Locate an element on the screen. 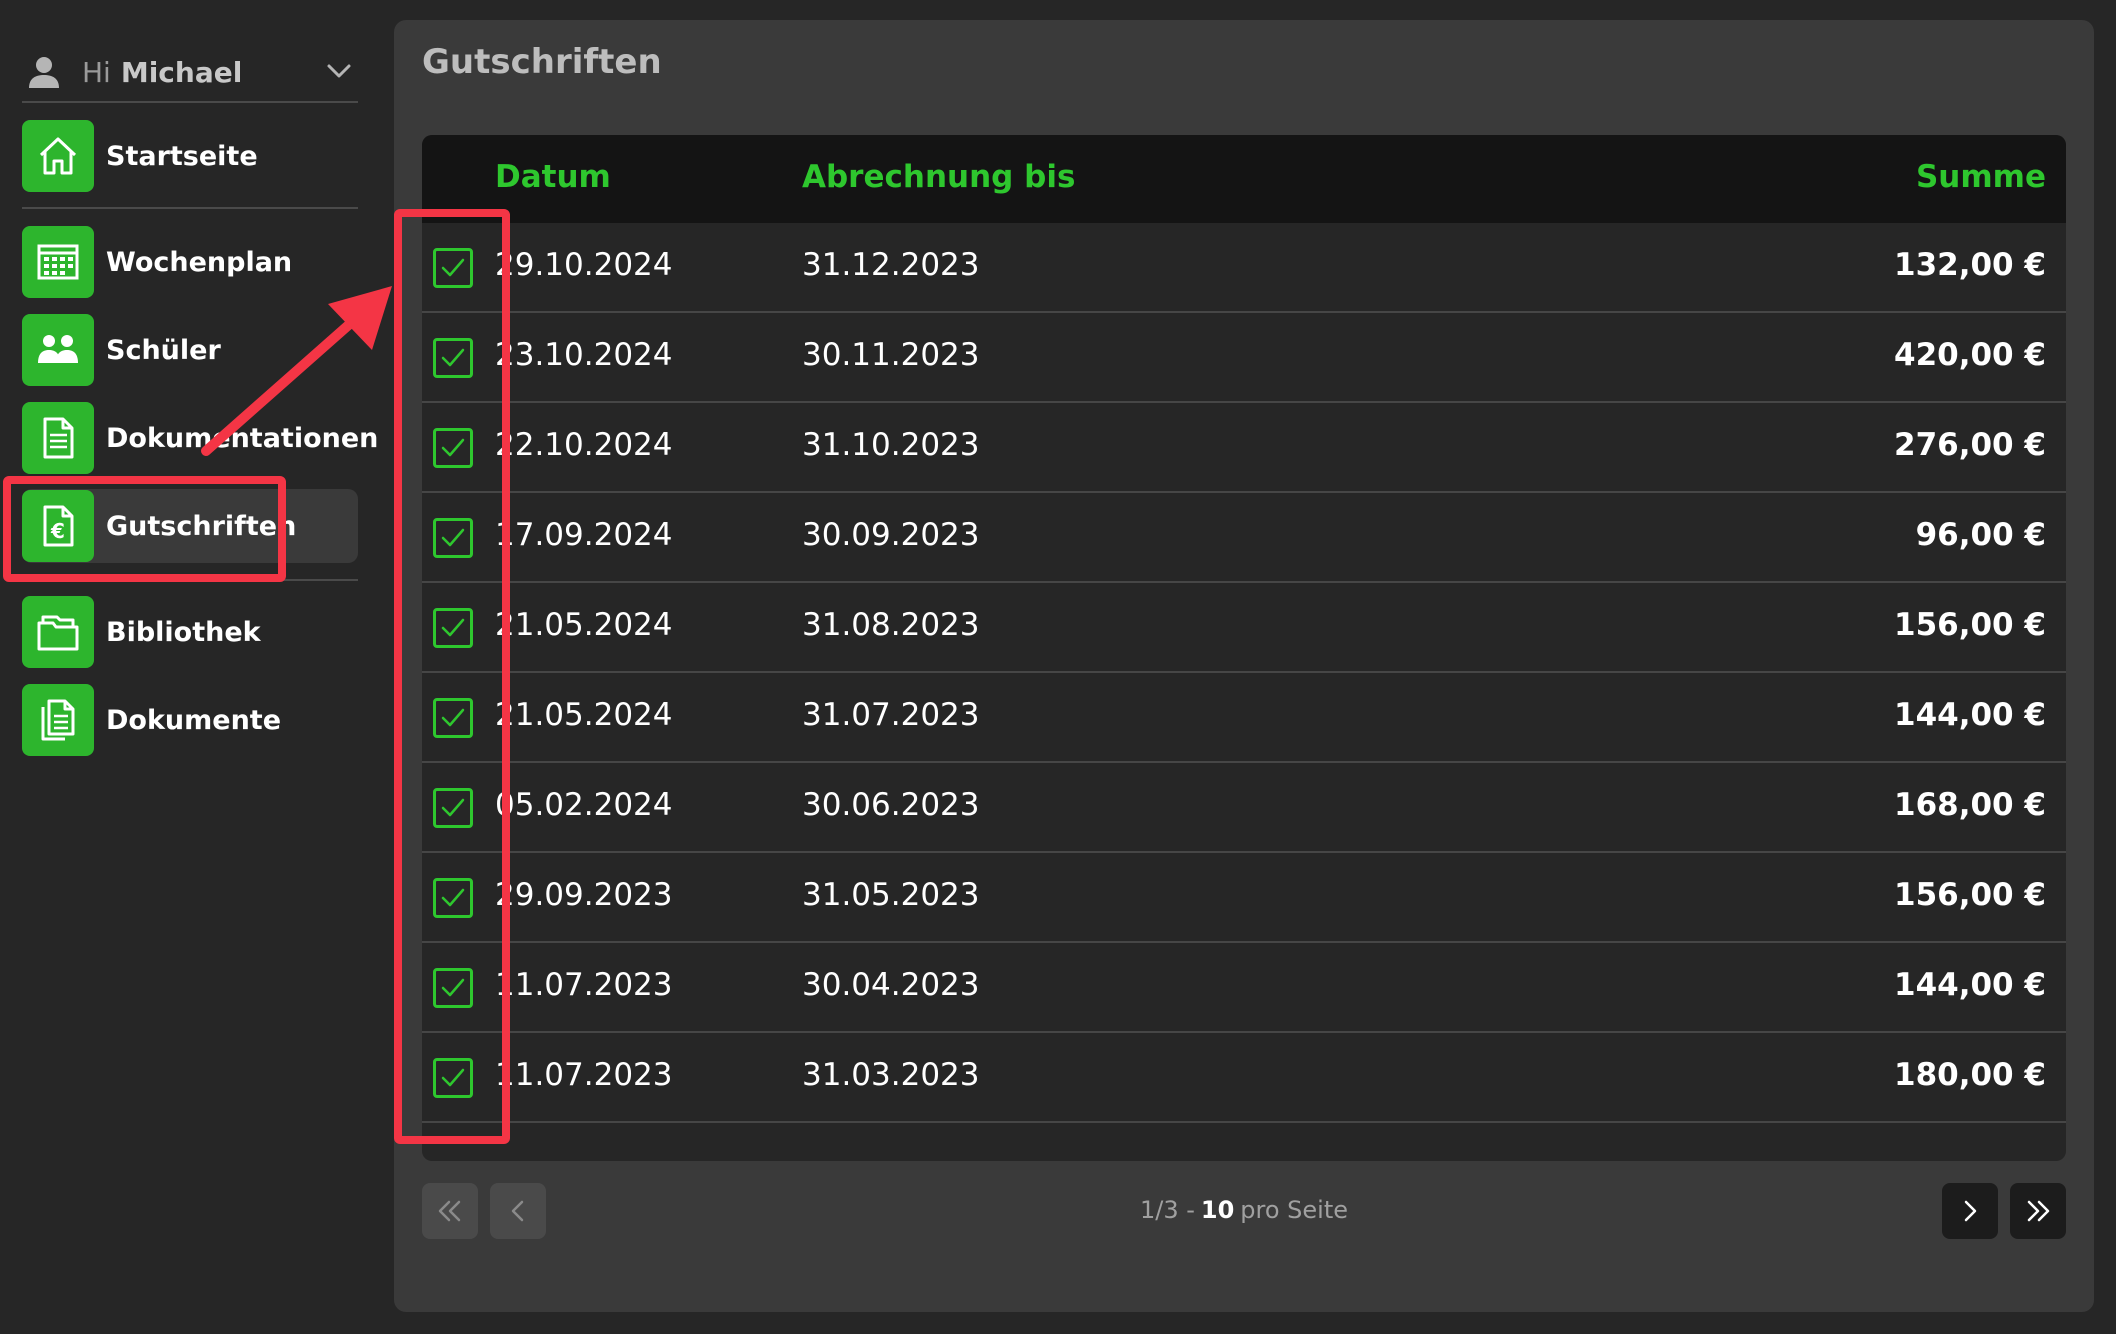  cell-datum: 17.09.2024 is located at coordinates (584, 535).